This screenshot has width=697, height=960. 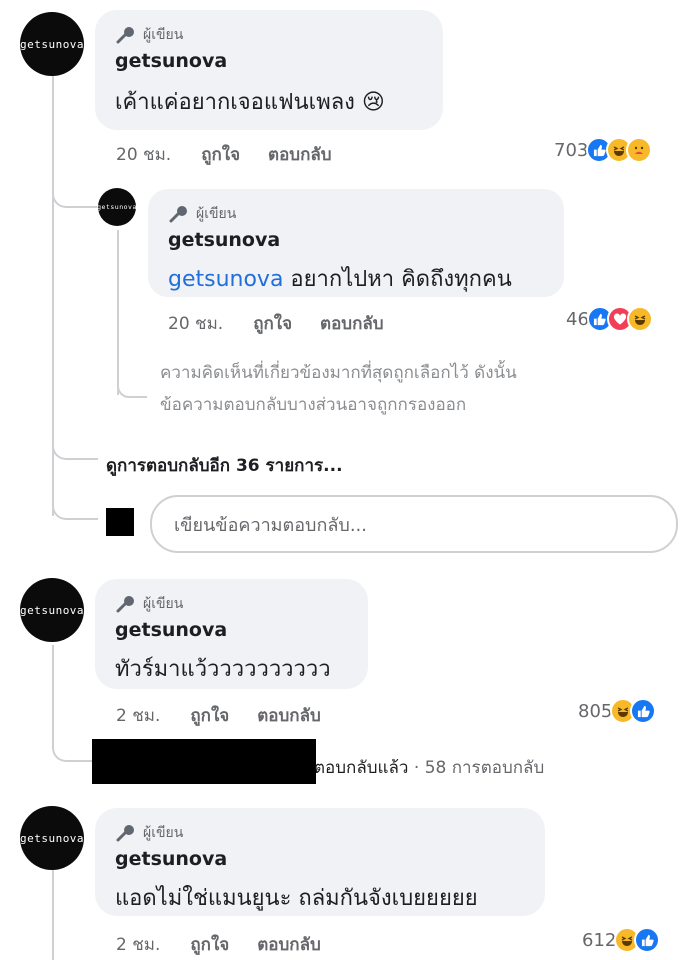 What do you see at coordinates (225, 279) in the screenshot?
I see `mention-link: getsunova` at bounding box center [225, 279].